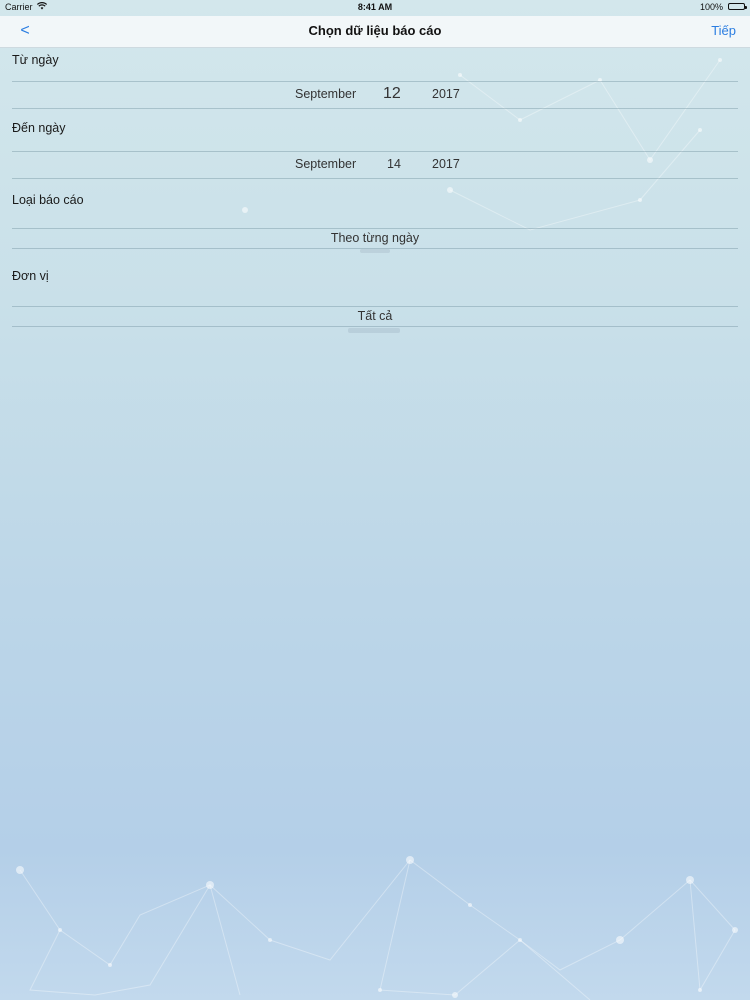 This screenshot has height=1000, width=750. What do you see at coordinates (325, 164) in the screenshot?
I see `to-date-month: September` at bounding box center [325, 164].